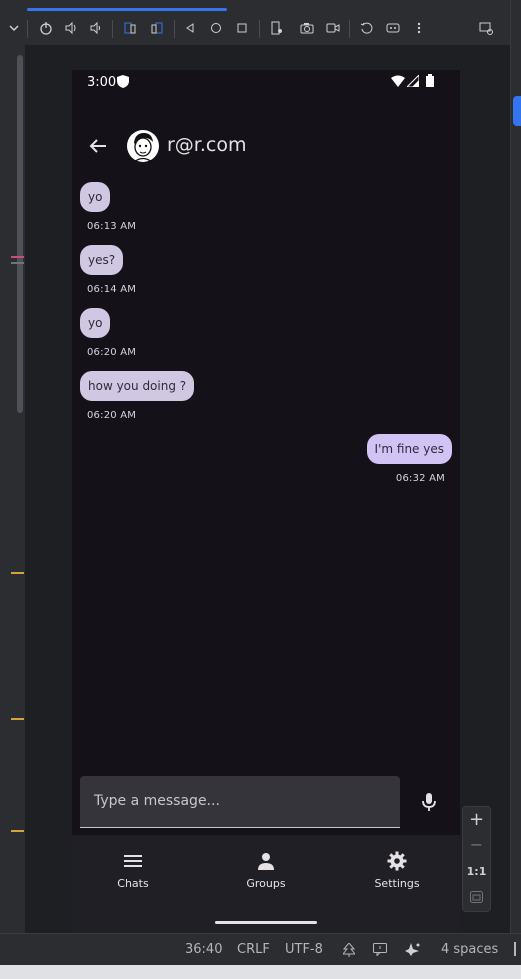  Describe the element at coordinates (419, 28) in the screenshot. I see `more-vertical-icon` at that location.